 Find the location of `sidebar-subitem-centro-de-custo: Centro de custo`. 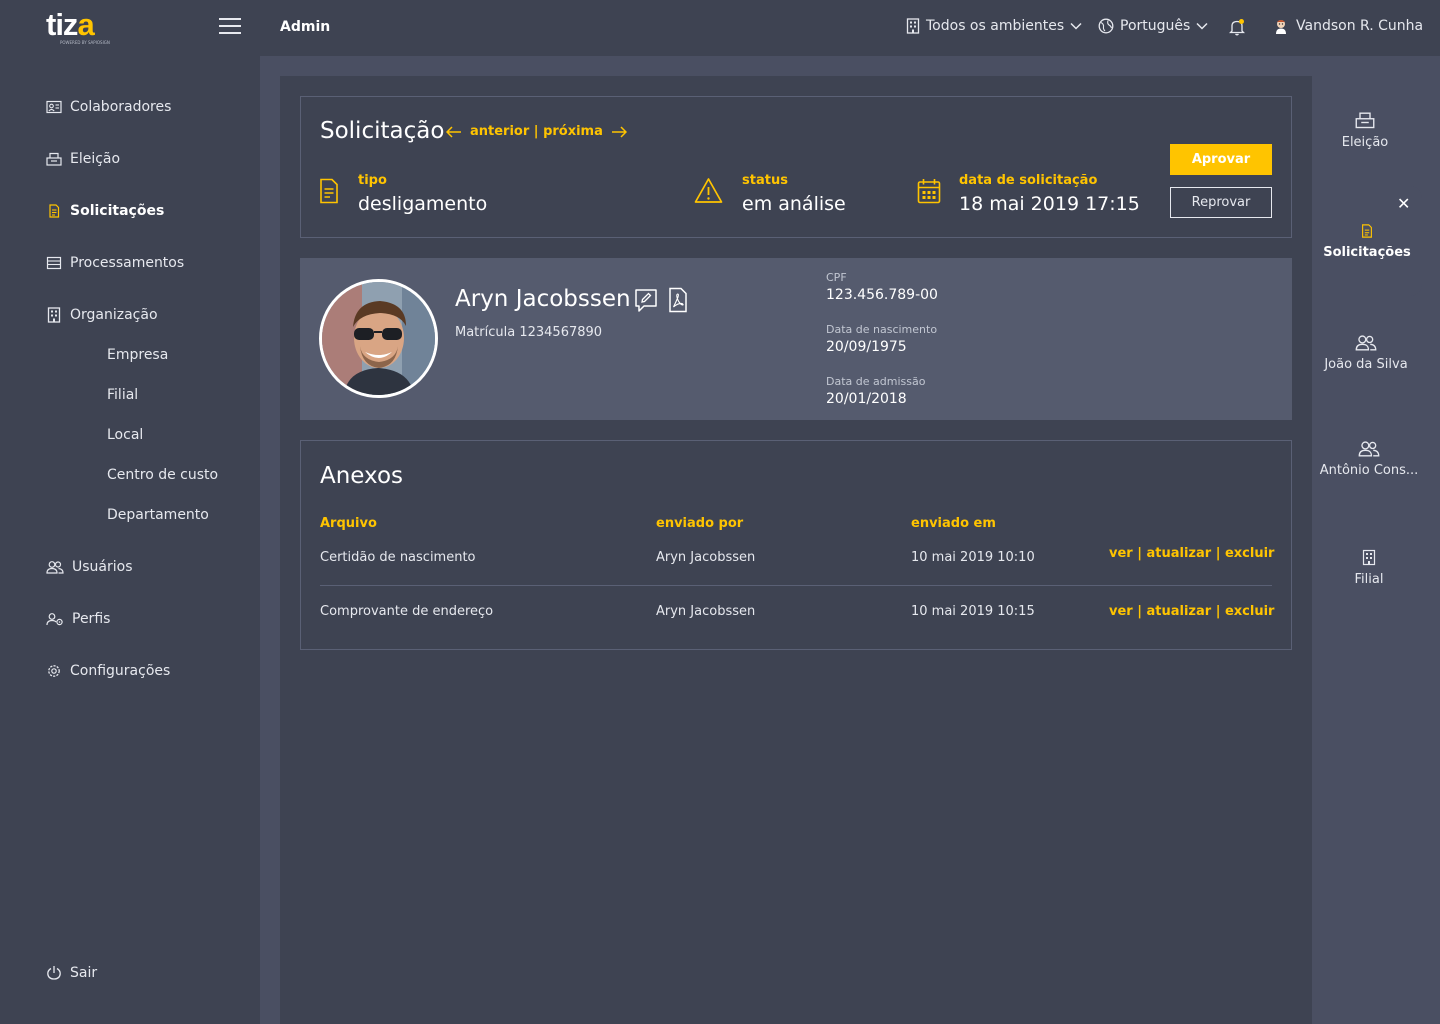

sidebar-subitem-centro-de-custo: Centro de custo is located at coordinates (162, 475).